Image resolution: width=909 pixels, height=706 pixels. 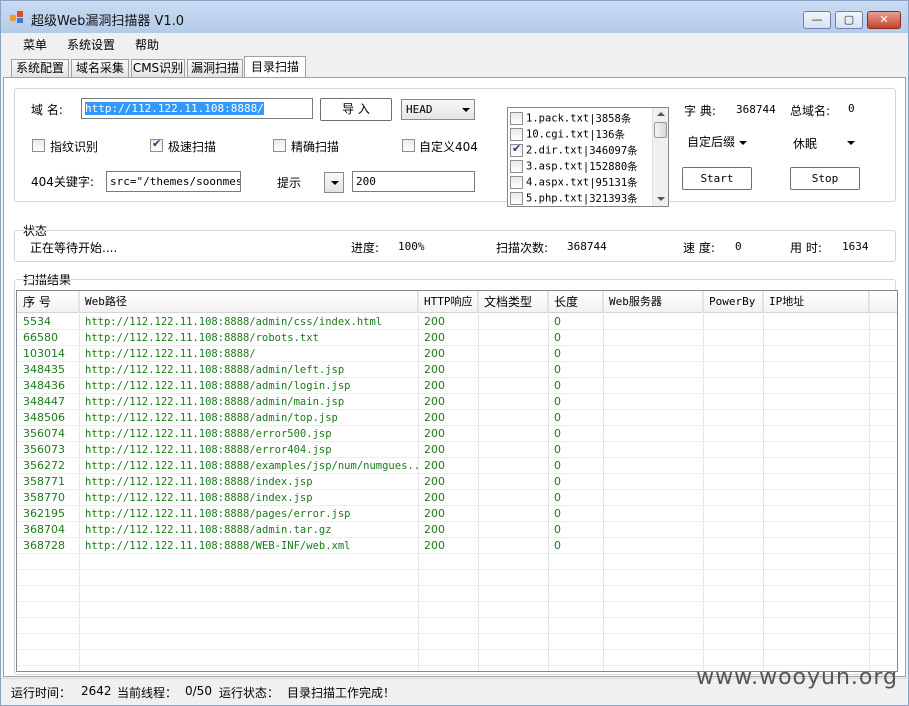 I want to click on tab-vuln-scan: 漏洞扫描, so click(x=215, y=68).